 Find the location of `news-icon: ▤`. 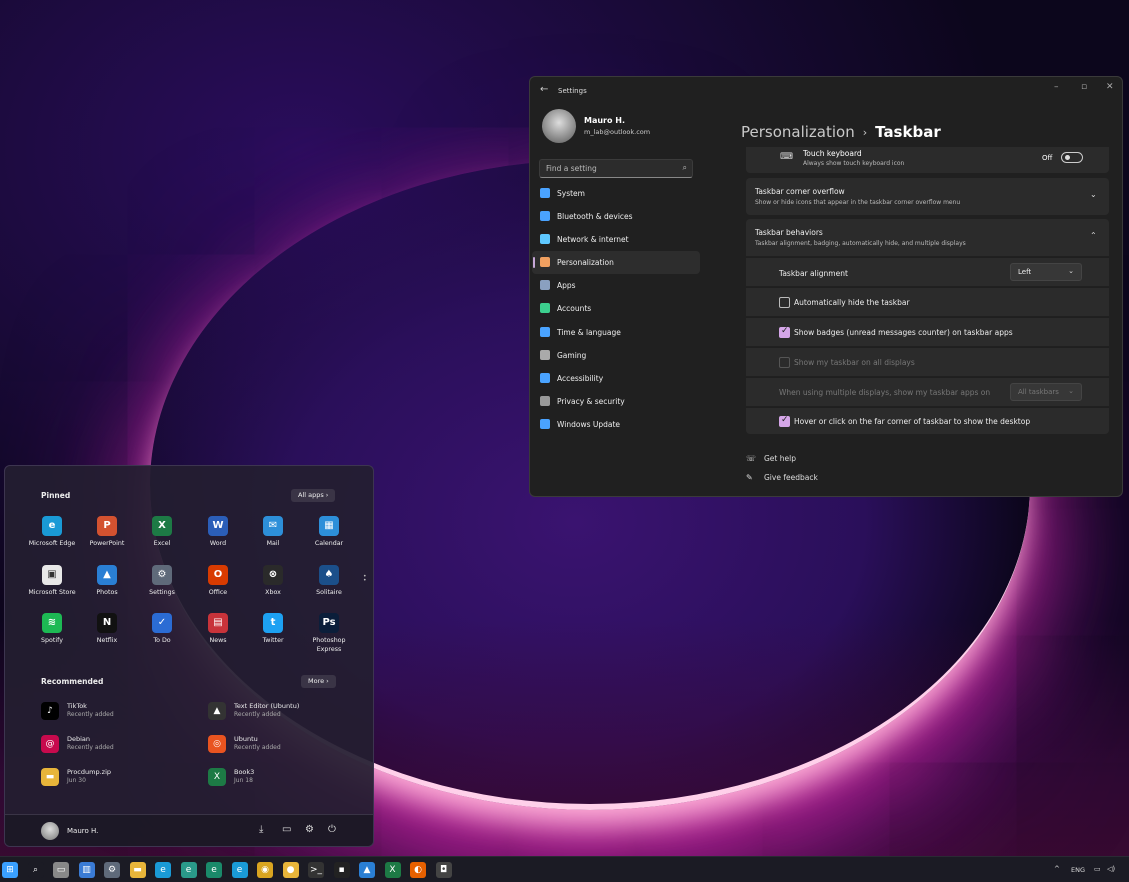

news-icon: ▤ is located at coordinates (218, 623).